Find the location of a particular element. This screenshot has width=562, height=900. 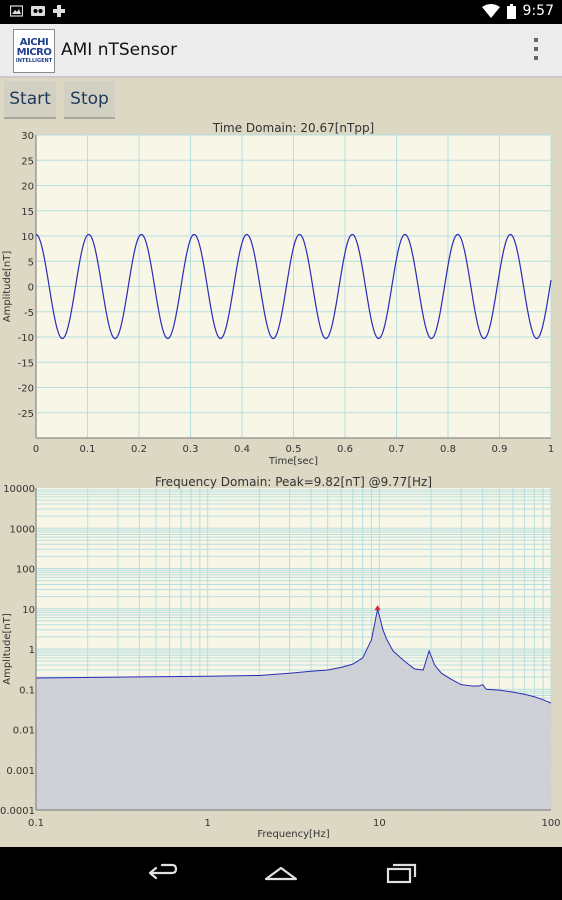

logo-line-2: MICRO is located at coordinates (34, 52).